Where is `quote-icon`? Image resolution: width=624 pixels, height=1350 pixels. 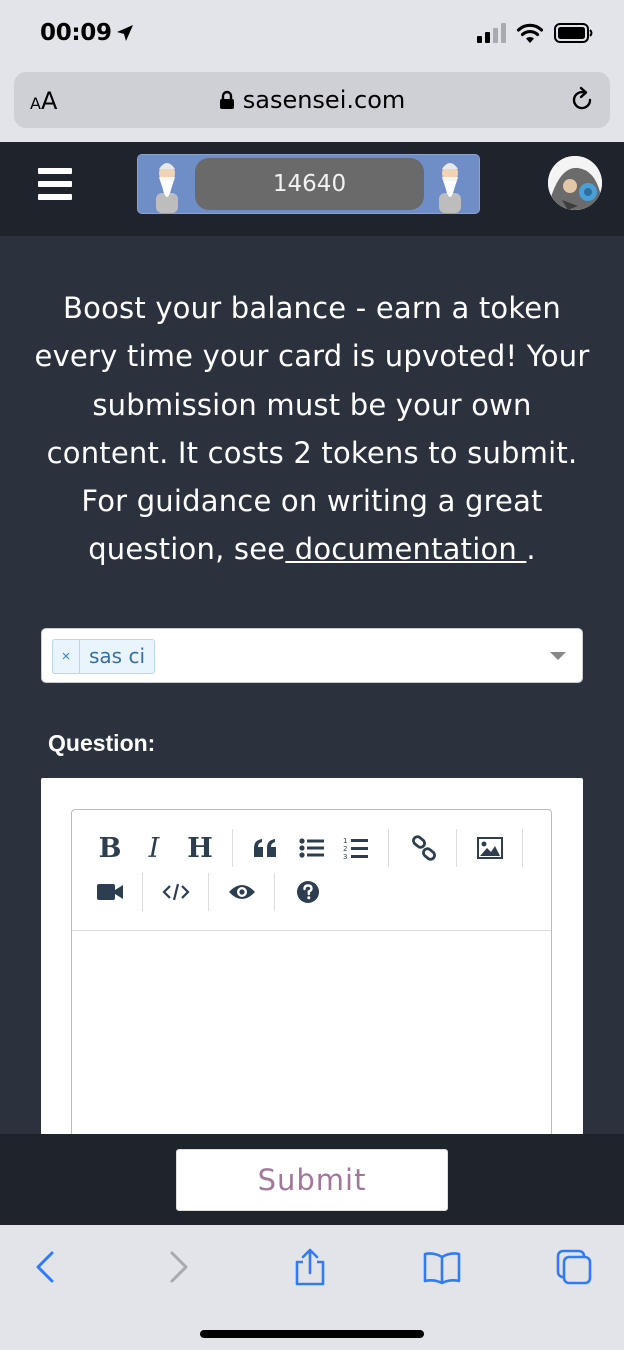 quote-icon is located at coordinates (265, 848).